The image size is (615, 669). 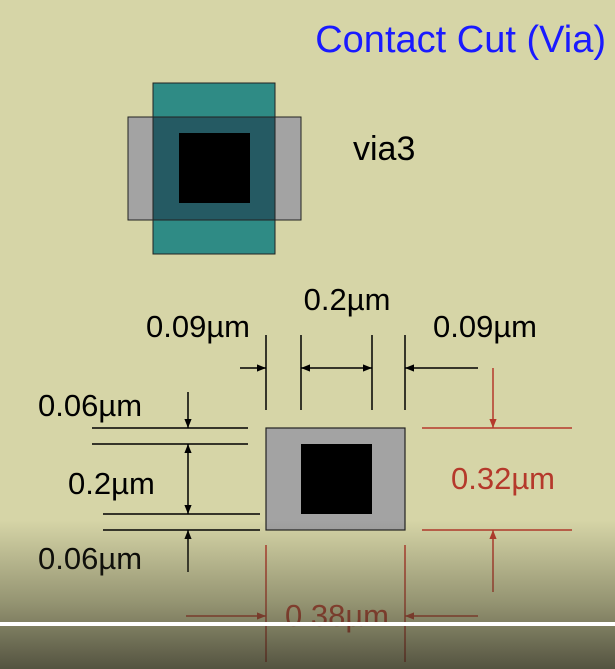 I want to click on via-width-label: 0.2µm, so click(x=347, y=299).